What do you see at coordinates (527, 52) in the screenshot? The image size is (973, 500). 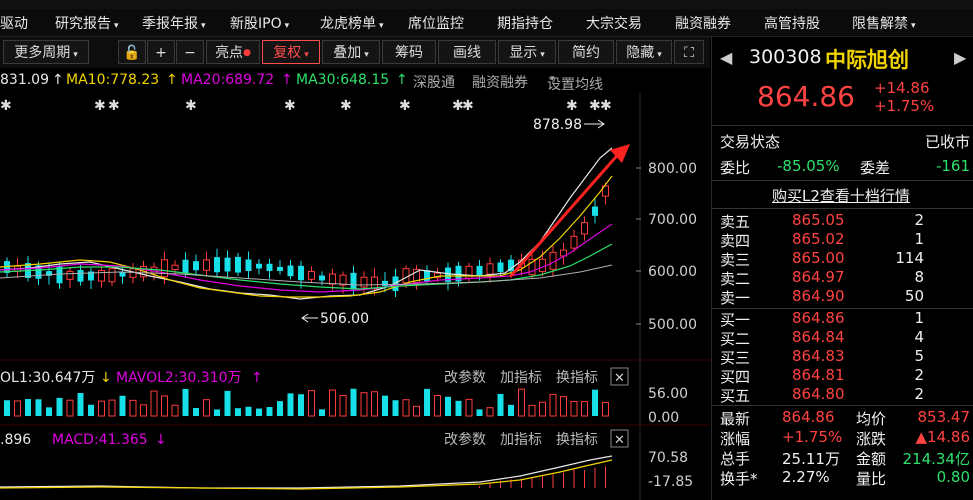 I see `display-dropdown: 显示 ▾` at bounding box center [527, 52].